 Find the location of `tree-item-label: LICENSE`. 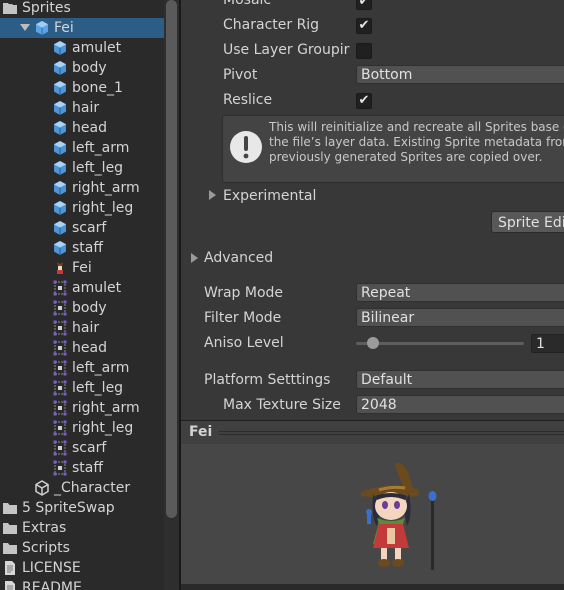

tree-item-label: LICENSE is located at coordinates (51, 568).